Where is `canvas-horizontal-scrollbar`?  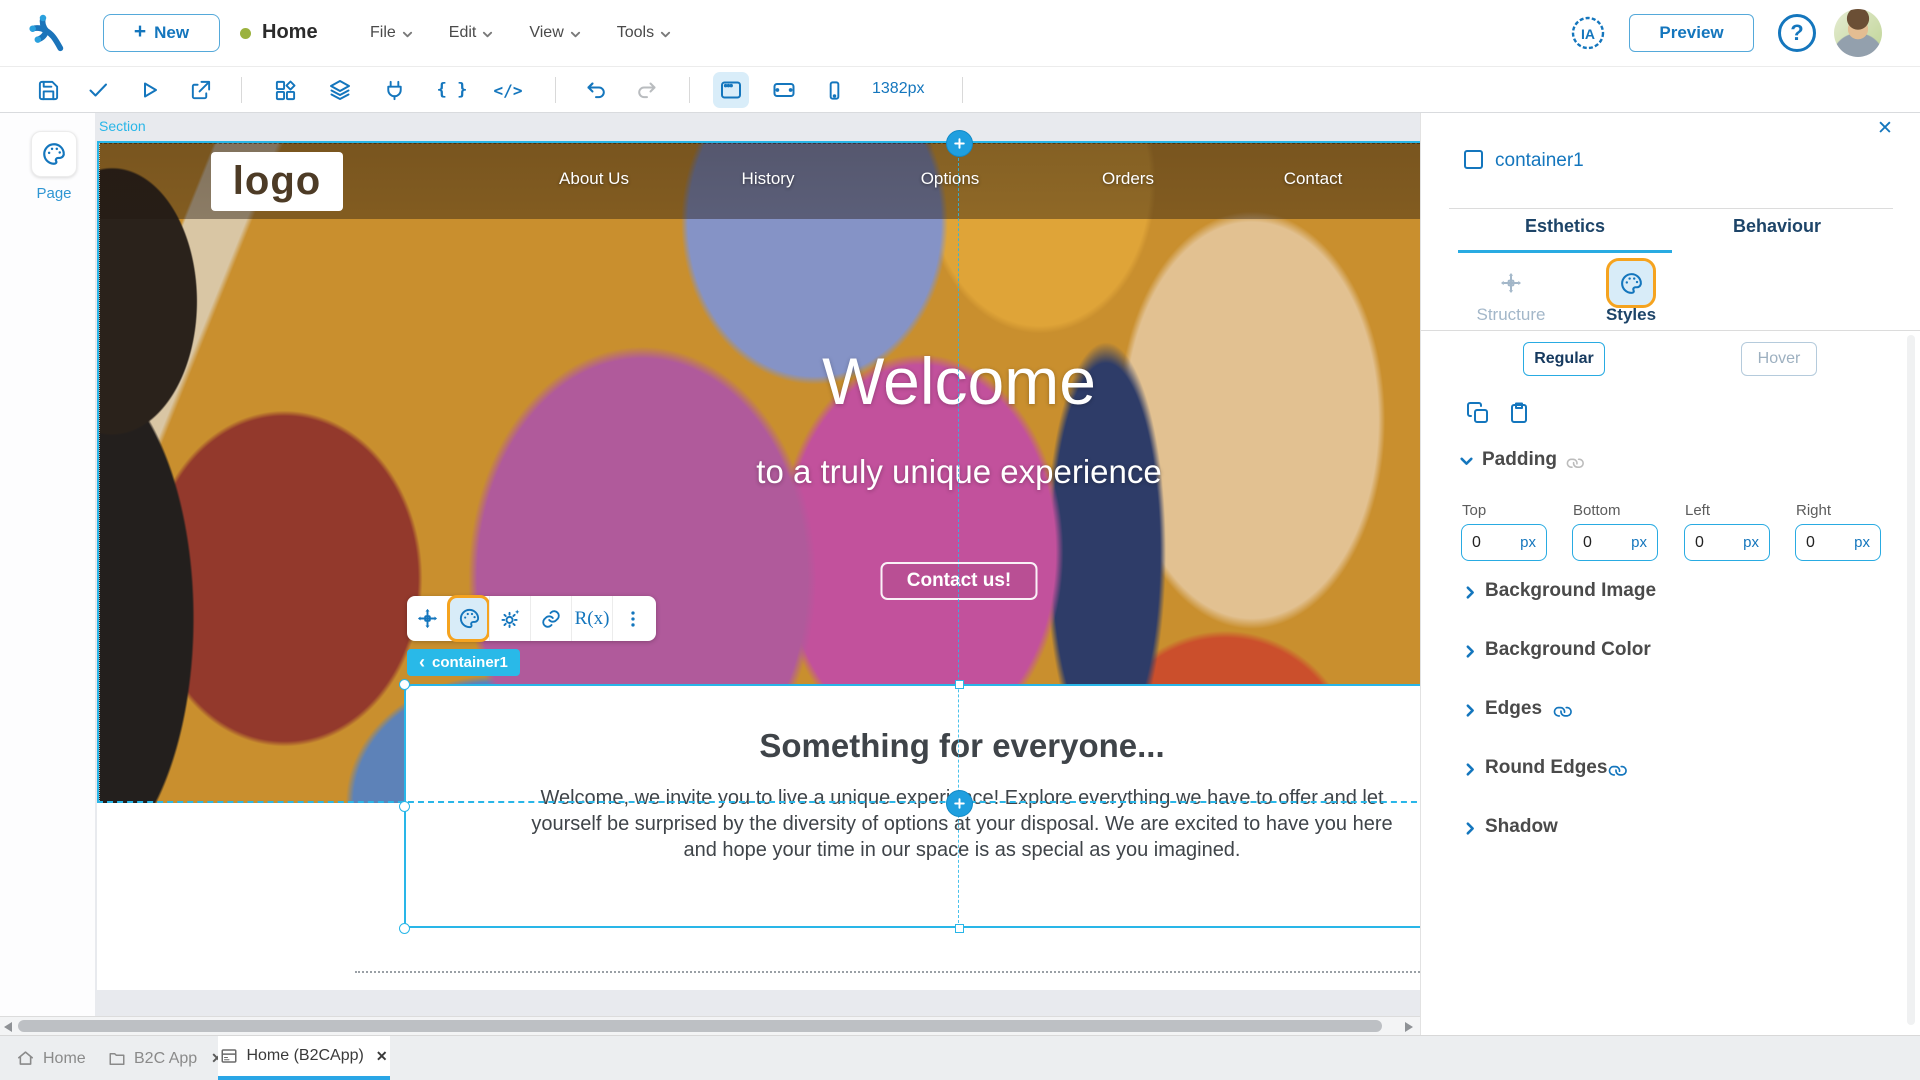
canvas-horizontal-scrollbar is located at coordinates (710, 1025).